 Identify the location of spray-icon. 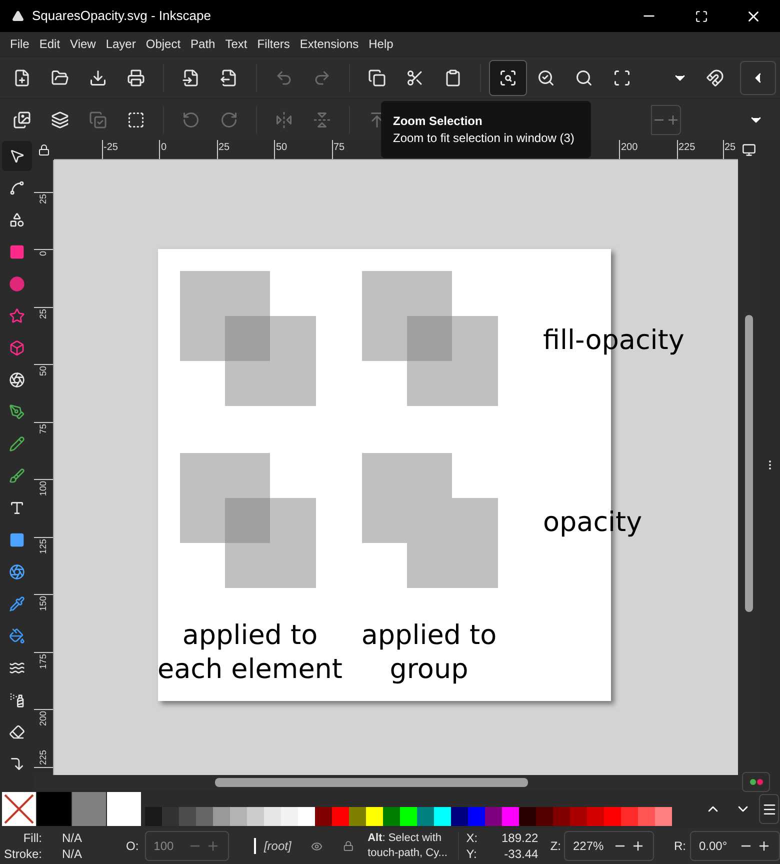
(17, 700).